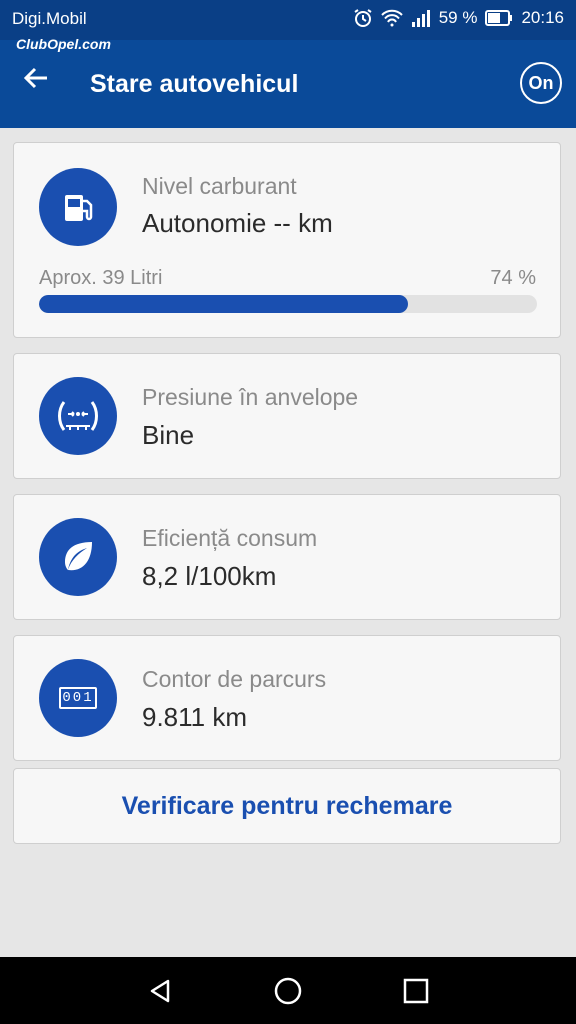 The image size is (576, 1024). Describe the element at coordinates (288, 20) in the screenshot. I see `status-bar: Digi.Mobil 59 % 20:16` at that location.